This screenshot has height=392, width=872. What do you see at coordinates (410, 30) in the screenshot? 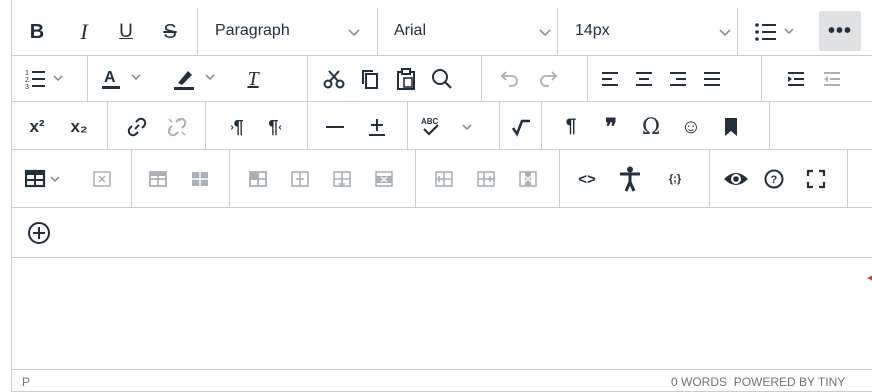
I see `font-family-value: Arial` at bounding box center [410, 30].